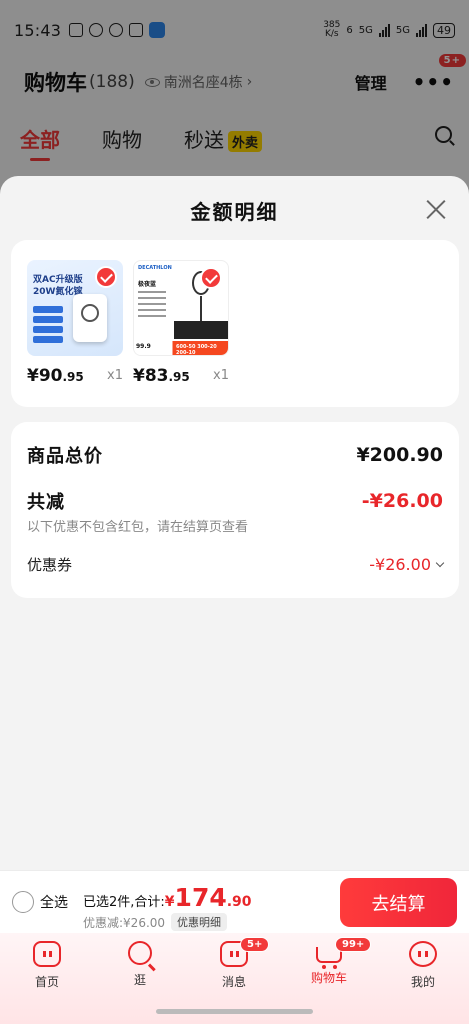 This screenshot has height=1024, width=469. What do you see at coordinates (155, 268) in the screenshot?
I see `brand-logo: DECATHLON` at bounding box center [155, 268].